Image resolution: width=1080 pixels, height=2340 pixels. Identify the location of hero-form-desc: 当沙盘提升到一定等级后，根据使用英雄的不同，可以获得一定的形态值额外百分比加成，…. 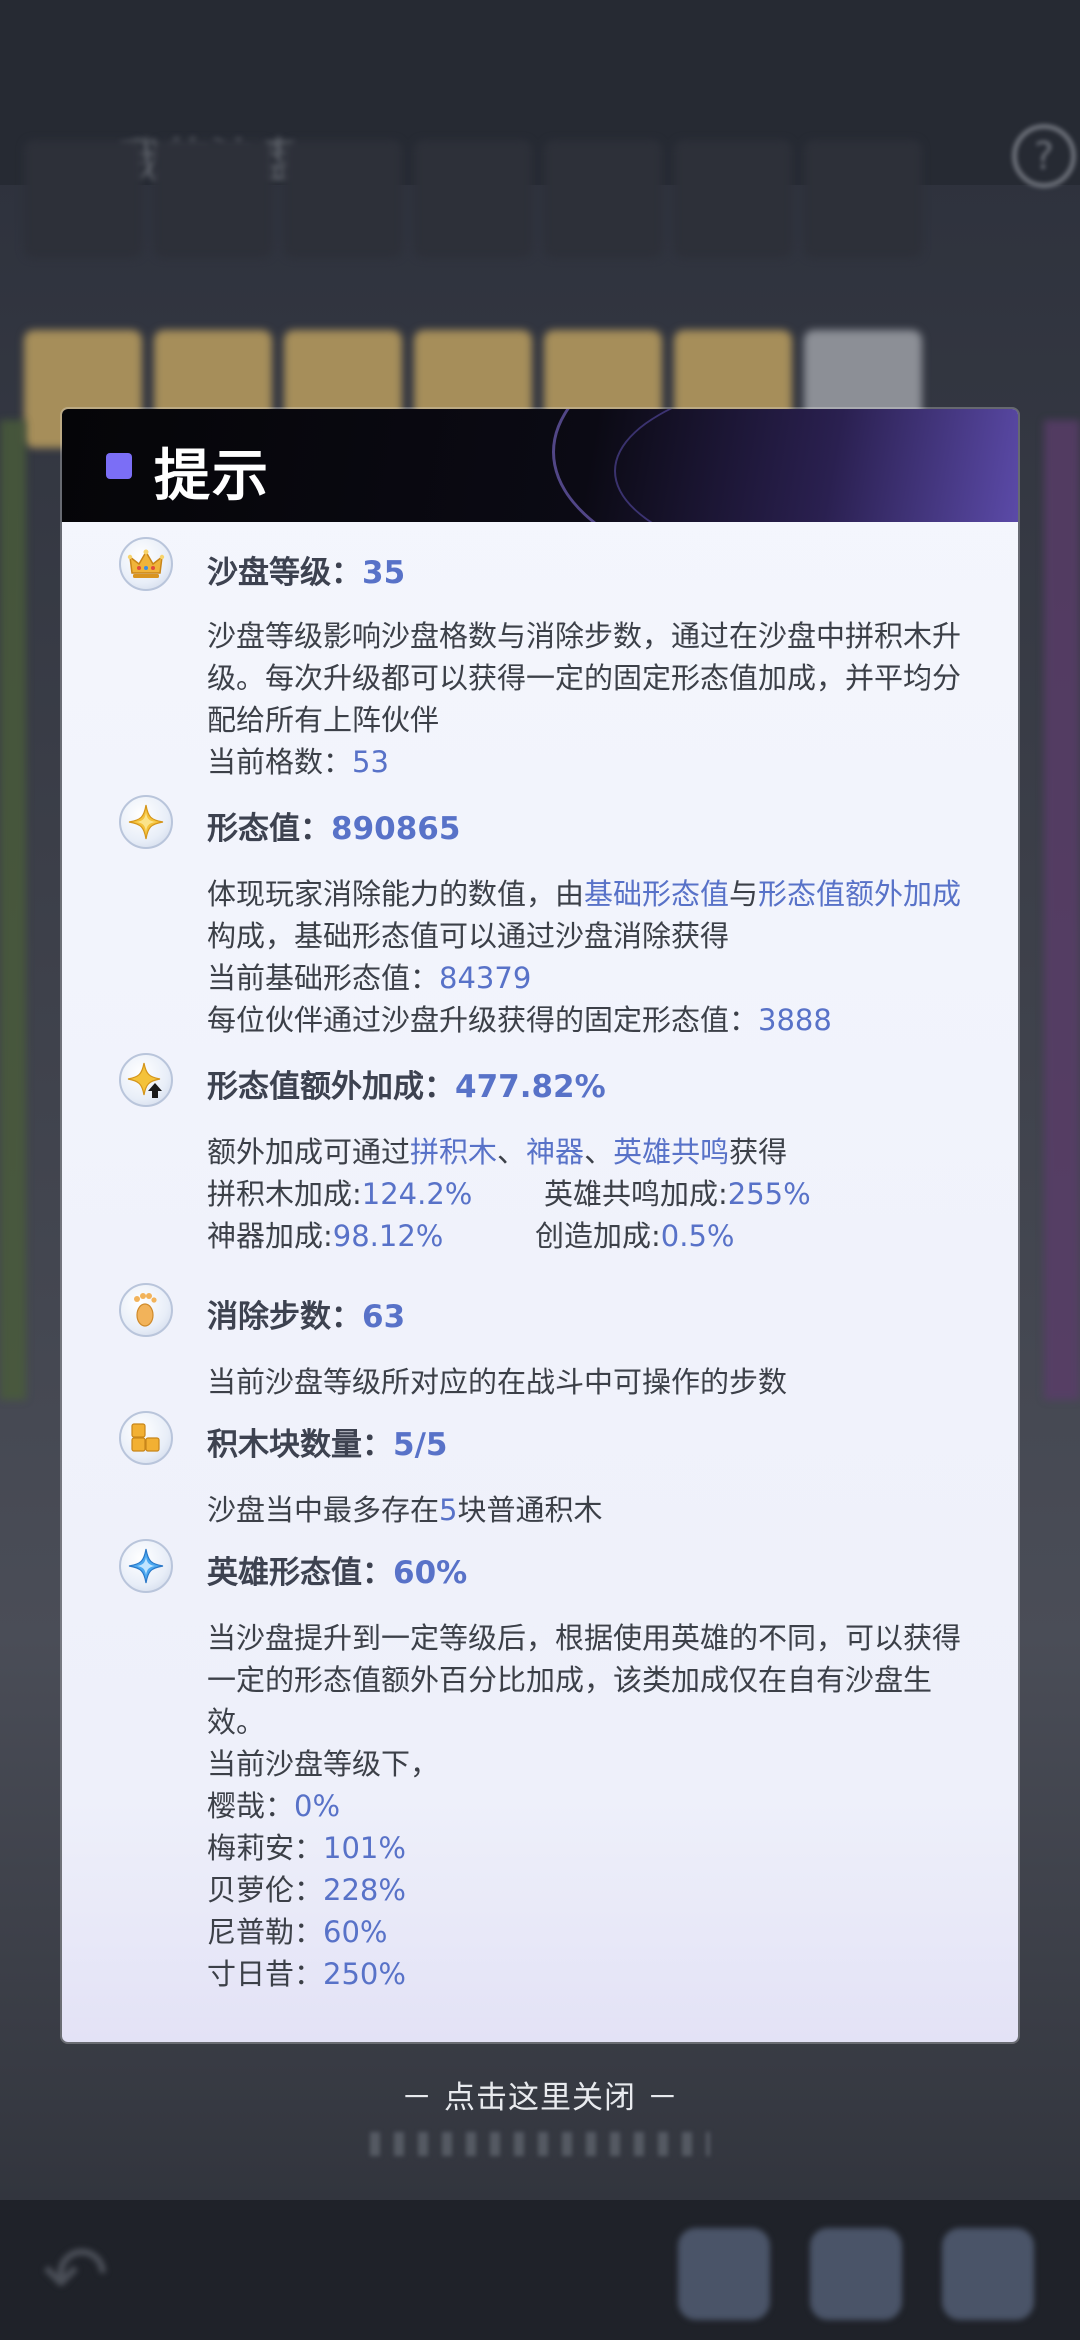
(584, 1680).